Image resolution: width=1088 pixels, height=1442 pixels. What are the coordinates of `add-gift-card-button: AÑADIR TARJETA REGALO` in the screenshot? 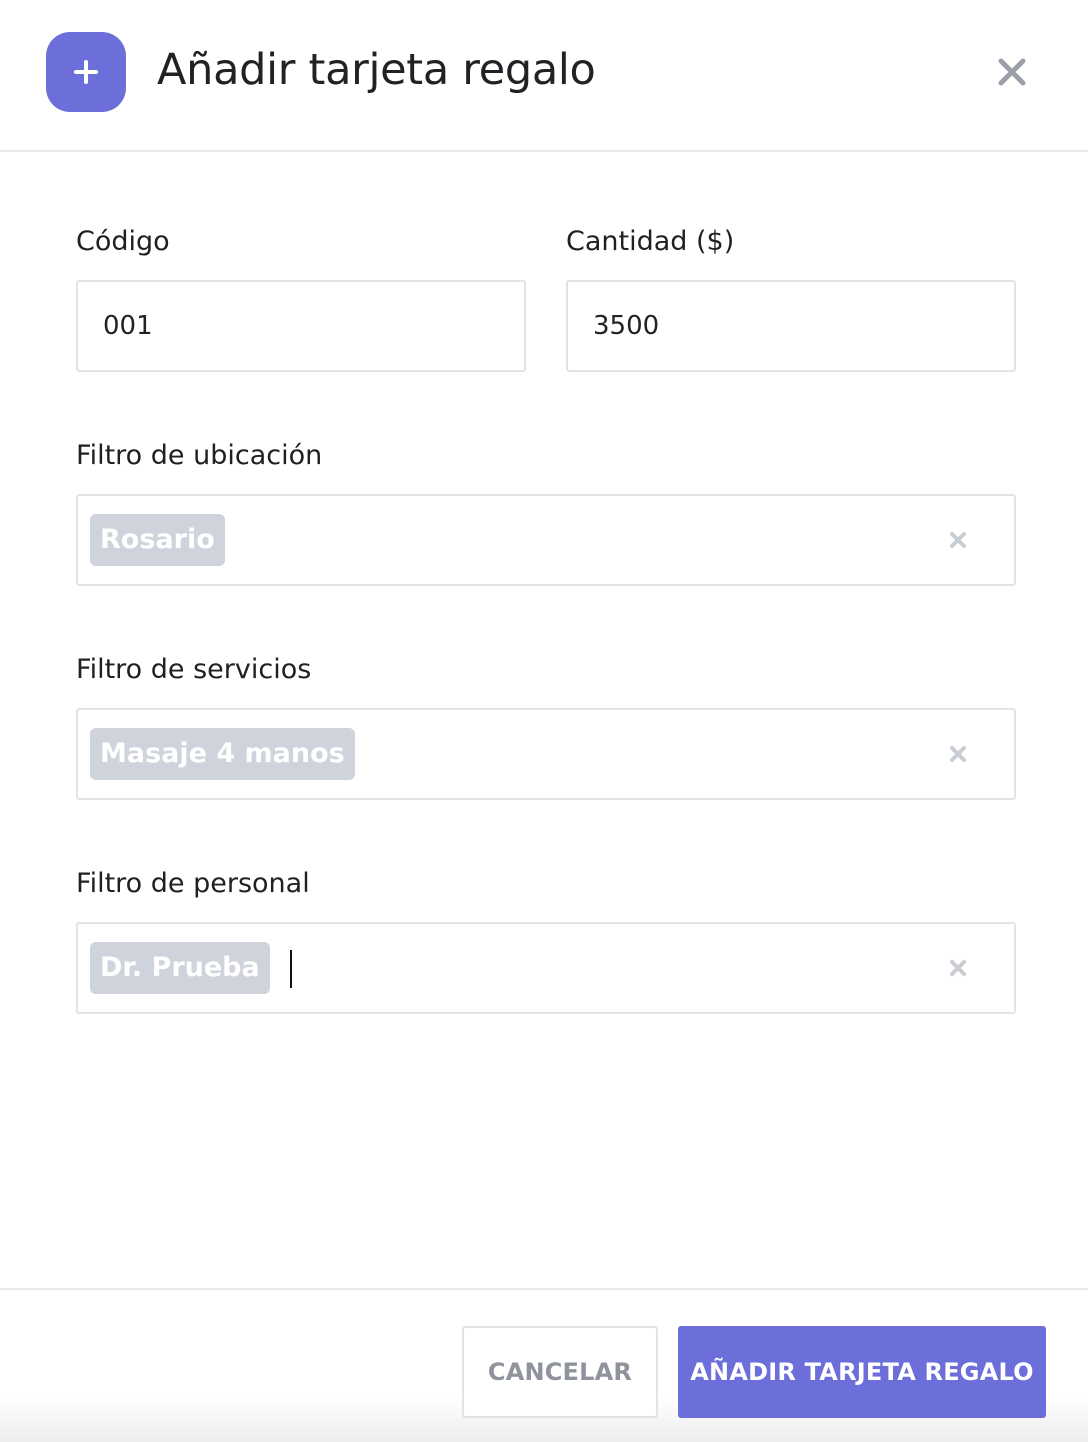 It's located at (862, 1372).